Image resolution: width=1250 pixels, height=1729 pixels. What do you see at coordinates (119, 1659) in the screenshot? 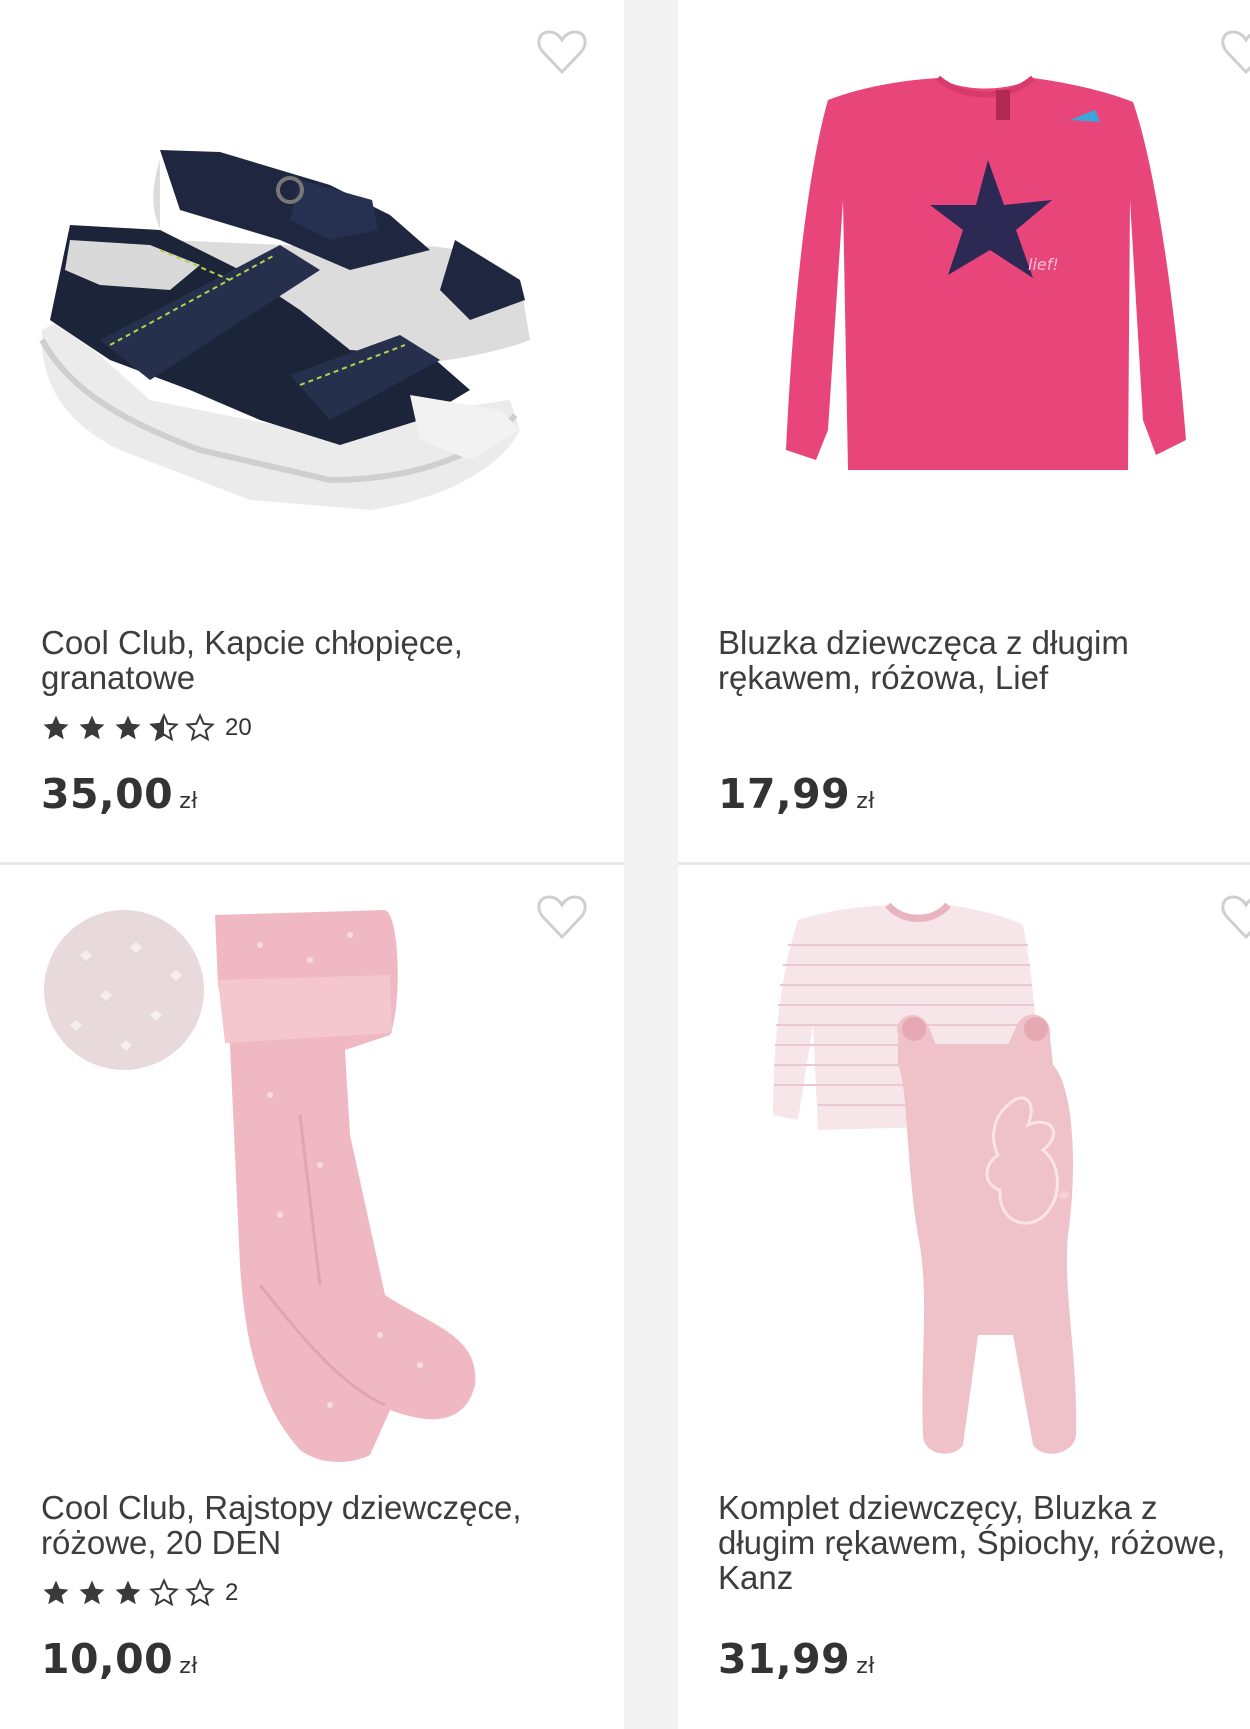
I see `product-price: 10,00 zł` at bounding box center [119, 1659].